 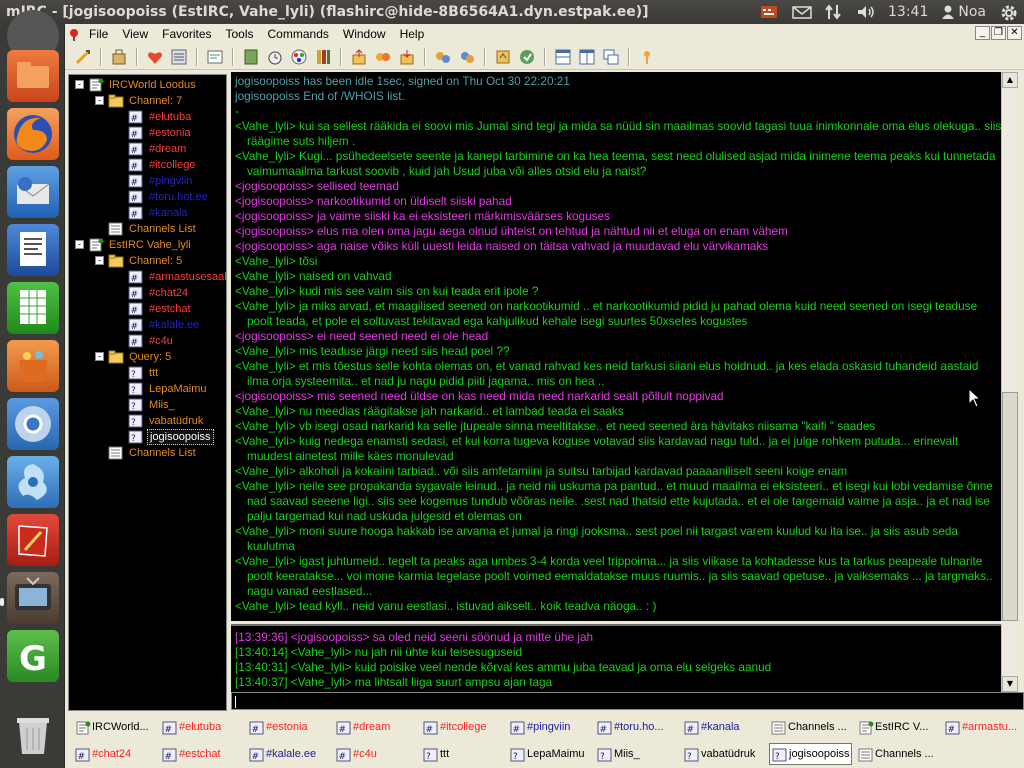 I want to click on writer-icon, so click(x=33, y=250).